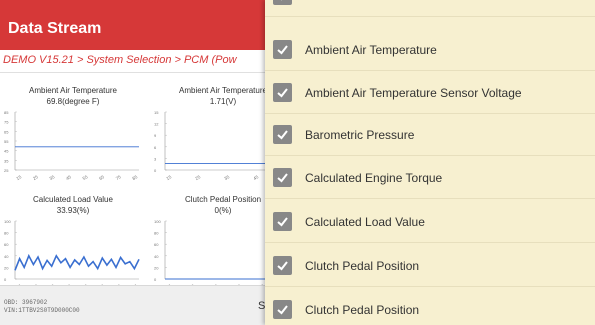  Describe the element at coordinates (150, 25) in the screenshot. I see `app-header: Data Stream` at that location.